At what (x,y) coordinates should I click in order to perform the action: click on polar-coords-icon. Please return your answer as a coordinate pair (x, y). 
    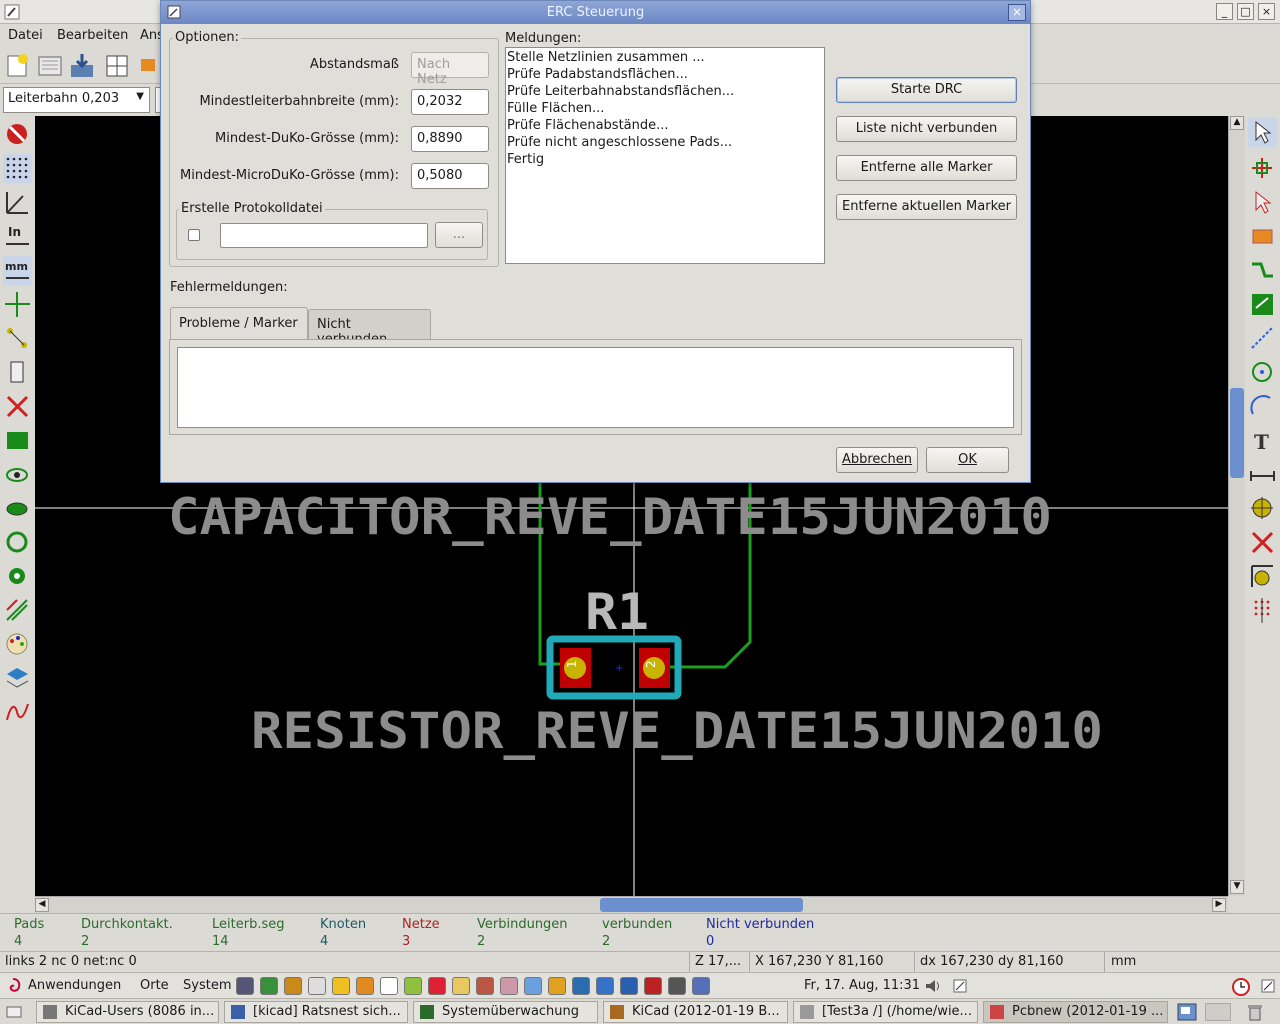
    Looking at the image, I should click on (17, 202).